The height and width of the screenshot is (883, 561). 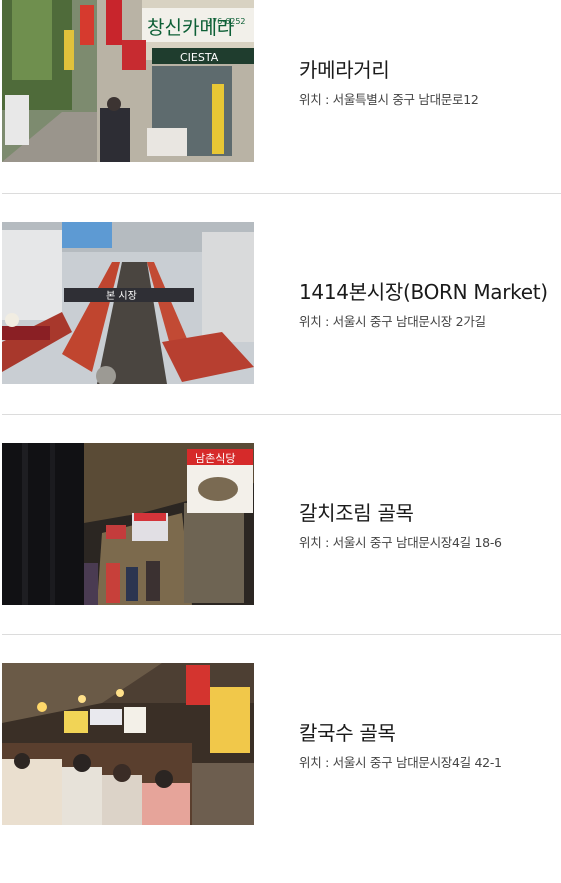 What do you see at coordinates (199, 57) in the screenshot?
I see `camera-brand-sign-text: CIESTA` at bounding box center [199, 57].